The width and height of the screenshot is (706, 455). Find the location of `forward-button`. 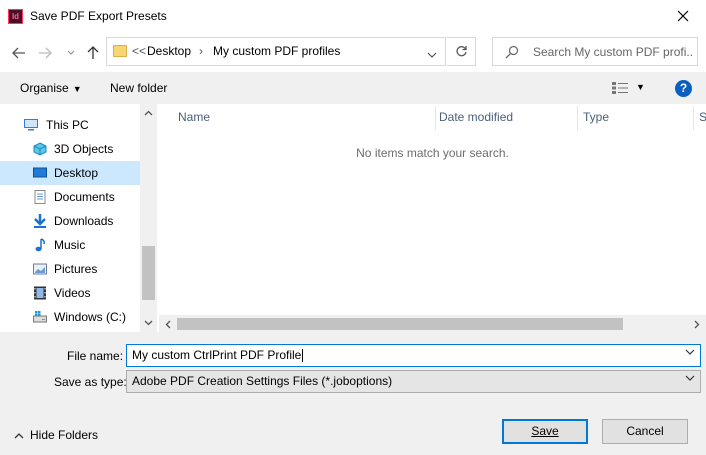

forward-button is located at coordinates (45, 53).